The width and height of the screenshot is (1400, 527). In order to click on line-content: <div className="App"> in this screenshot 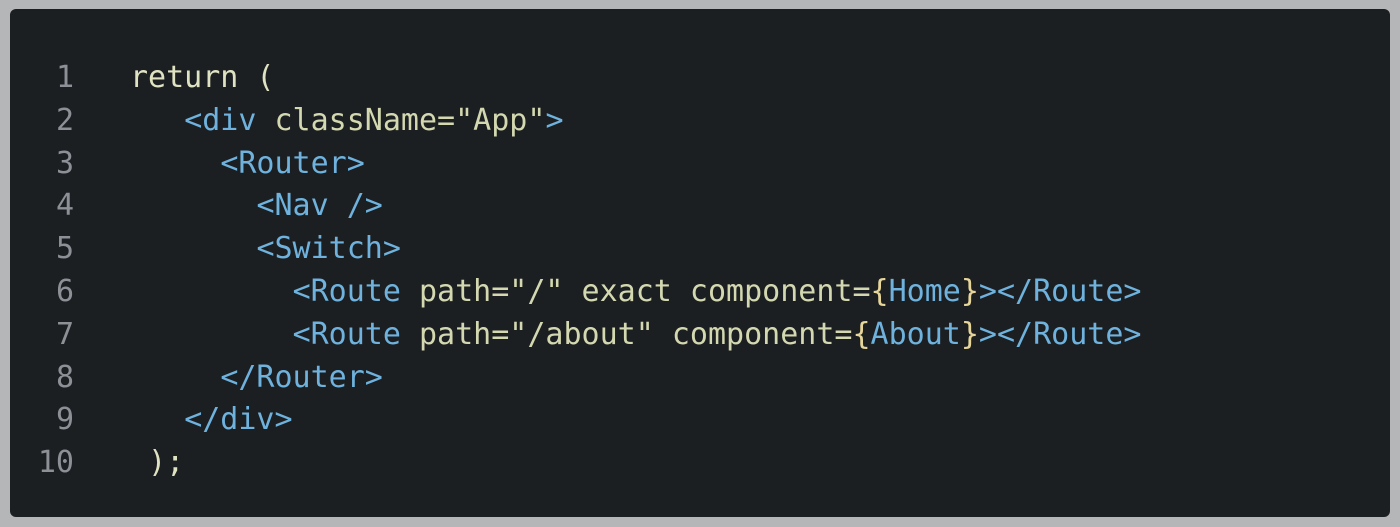, I will do `click(347, 121)`.